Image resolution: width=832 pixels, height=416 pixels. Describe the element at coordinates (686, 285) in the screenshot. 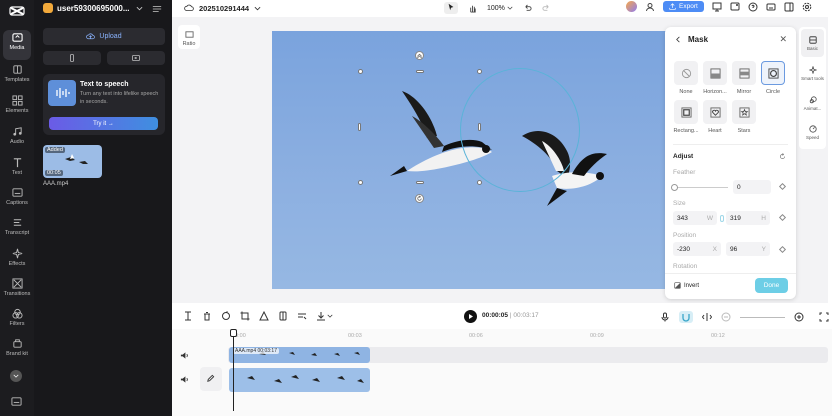

I see `invert-toggle: Invert` at that location.